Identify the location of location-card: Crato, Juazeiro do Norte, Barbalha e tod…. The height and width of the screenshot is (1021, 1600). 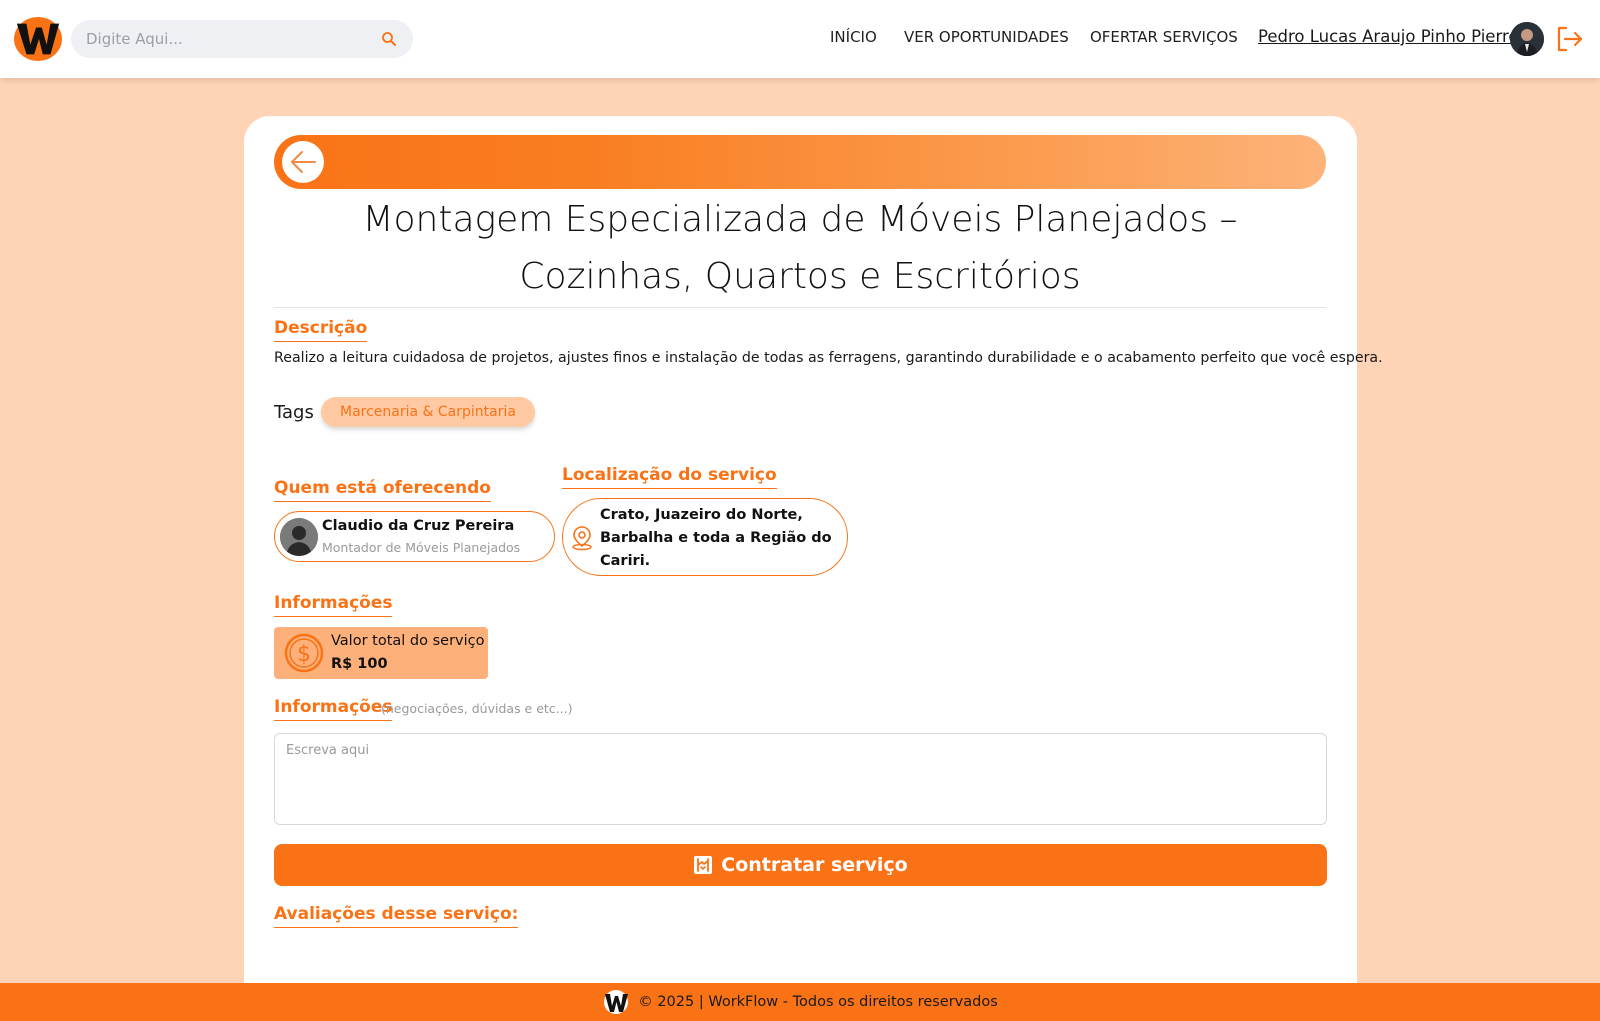
(705, 537).